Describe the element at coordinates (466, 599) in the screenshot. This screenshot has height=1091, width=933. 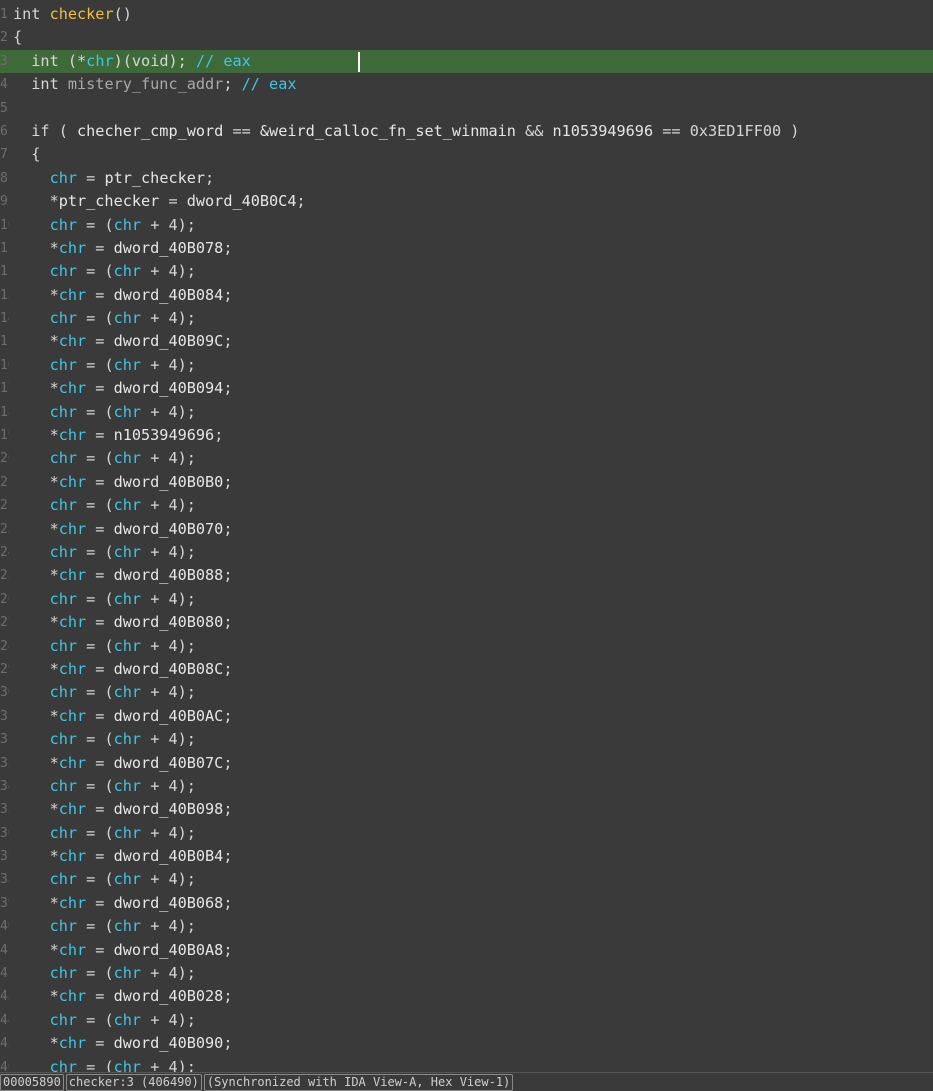
I see `code-line: 26 chr = (chr + 4);` at that location.